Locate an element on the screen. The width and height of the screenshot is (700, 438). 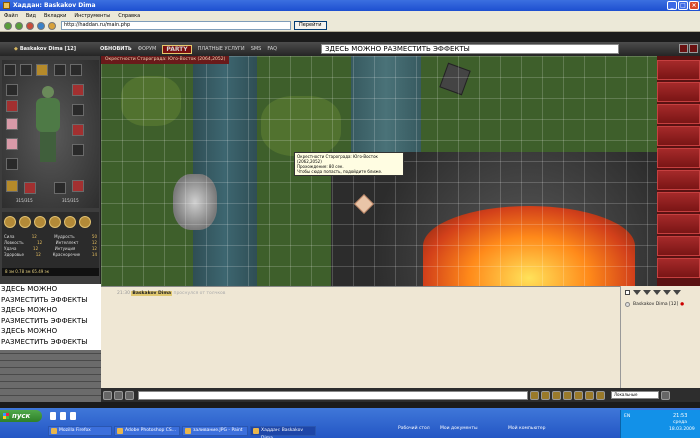
menu-bar: Файл Вид Вкладки Инструменты Справка is located at coordinates (350, 15).